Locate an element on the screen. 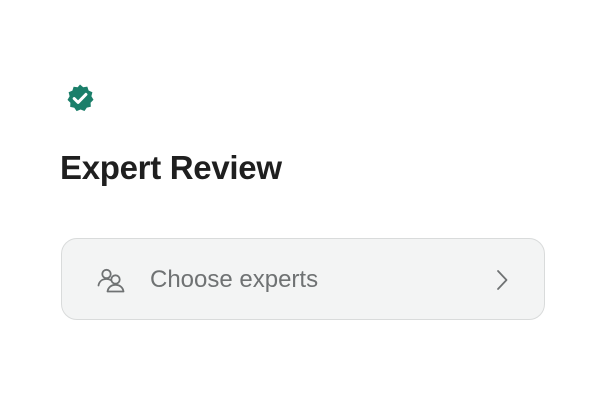 The height and width of the screenshot is (400, 600). people-icon is located at coordinates (111, 280).